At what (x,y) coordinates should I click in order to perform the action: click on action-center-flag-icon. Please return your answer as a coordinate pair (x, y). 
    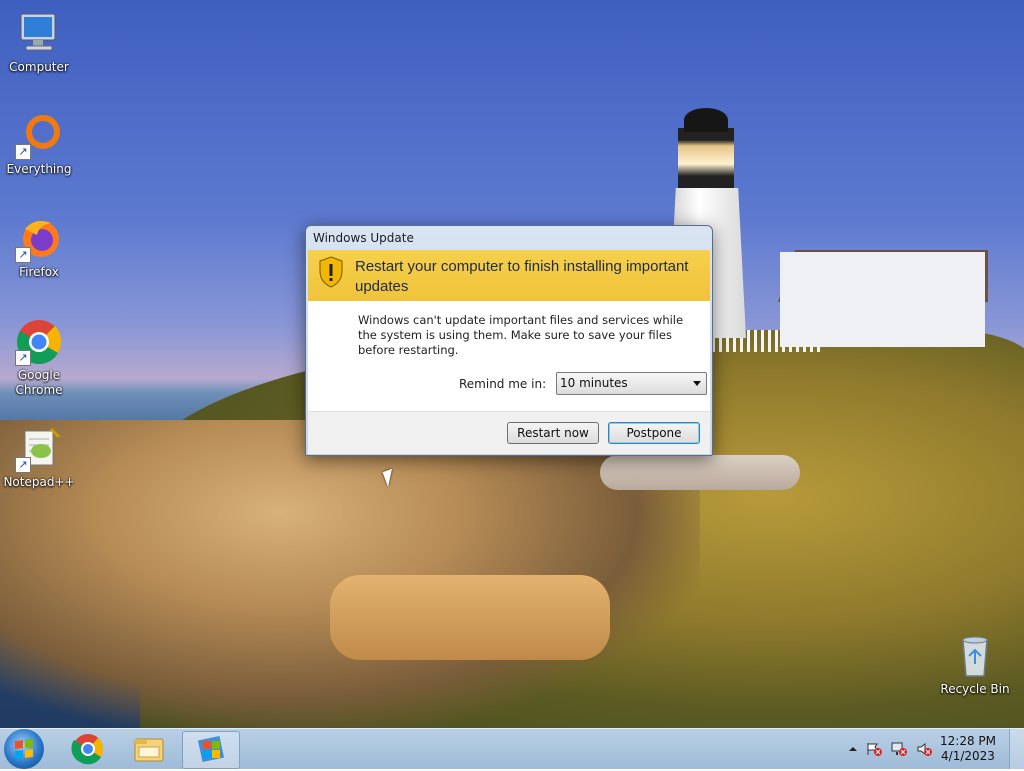
    Looking at the image, I should click on (874, 749).